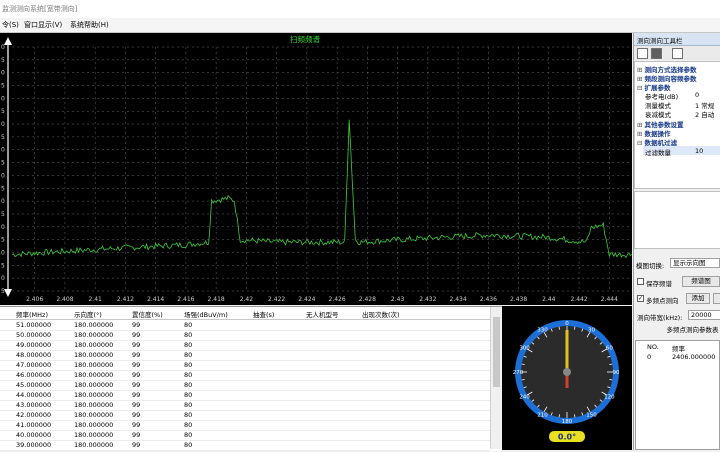 The height and width of the screenshot is (452, 720). Describe the element at coordinates (398, 299) in the screenshot. I see `x-tick-label: 2.43` at that location.